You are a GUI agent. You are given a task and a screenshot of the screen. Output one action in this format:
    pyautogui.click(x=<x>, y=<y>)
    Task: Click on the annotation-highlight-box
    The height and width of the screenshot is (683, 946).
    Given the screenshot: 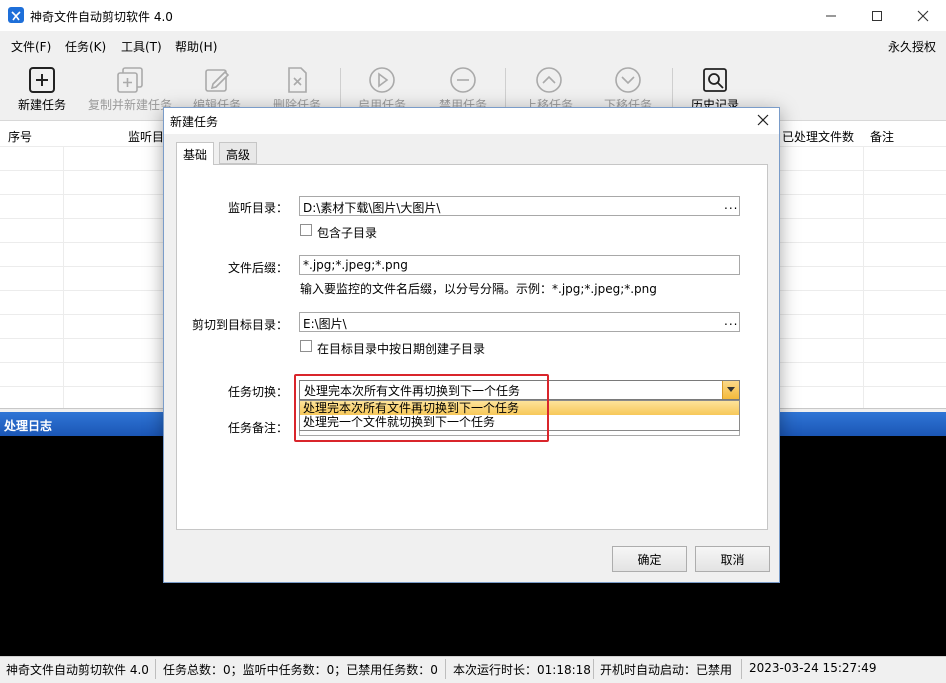 What is the action you would take?
    pyautogui.click(x=421, y=408)
    